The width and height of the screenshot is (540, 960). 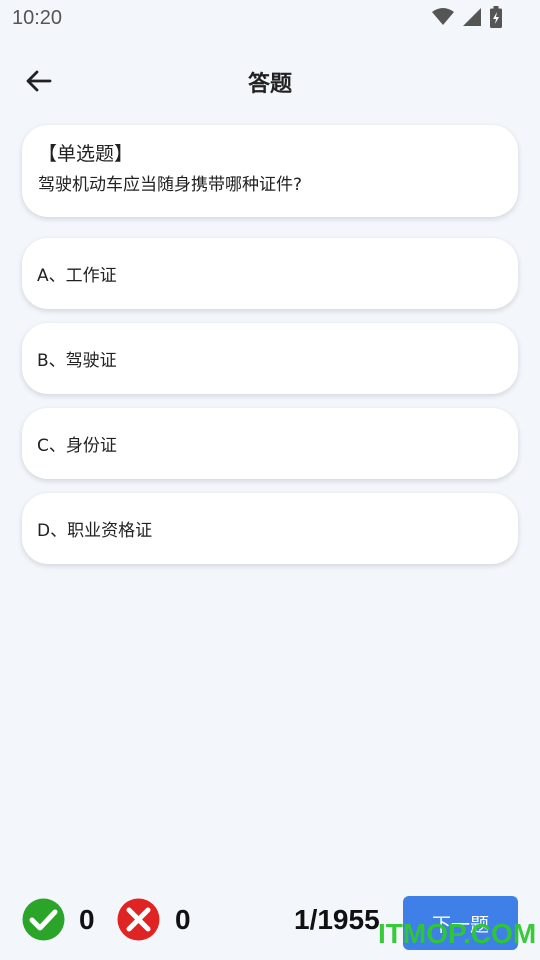 What do you see at coordinates (472, 17) in the screenshot?
I see `signal-icon` at bounding box center [472, 17].